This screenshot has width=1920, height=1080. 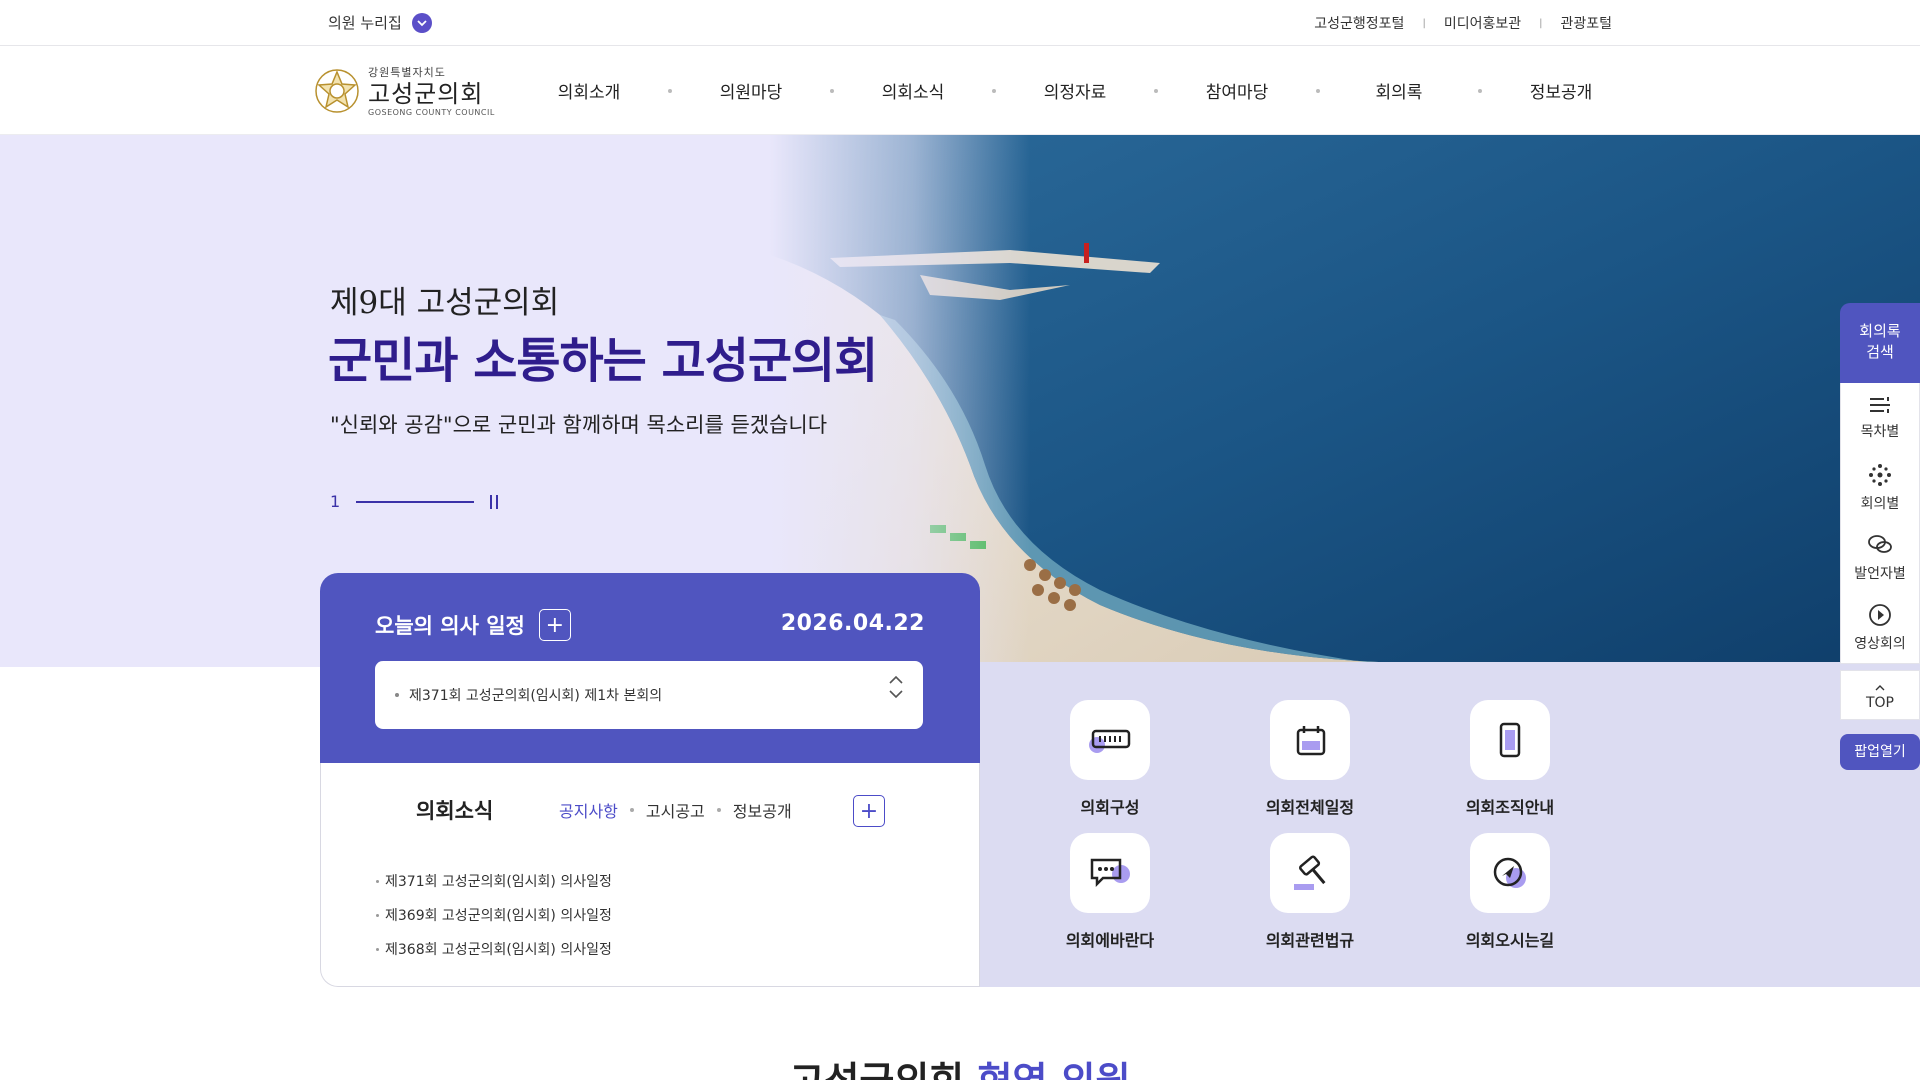 What do you see at coordinates (1359, 23) in the screenshot?
I see `admin-portal-link: 고성군행정포털` at bounding box center [1359, 23].